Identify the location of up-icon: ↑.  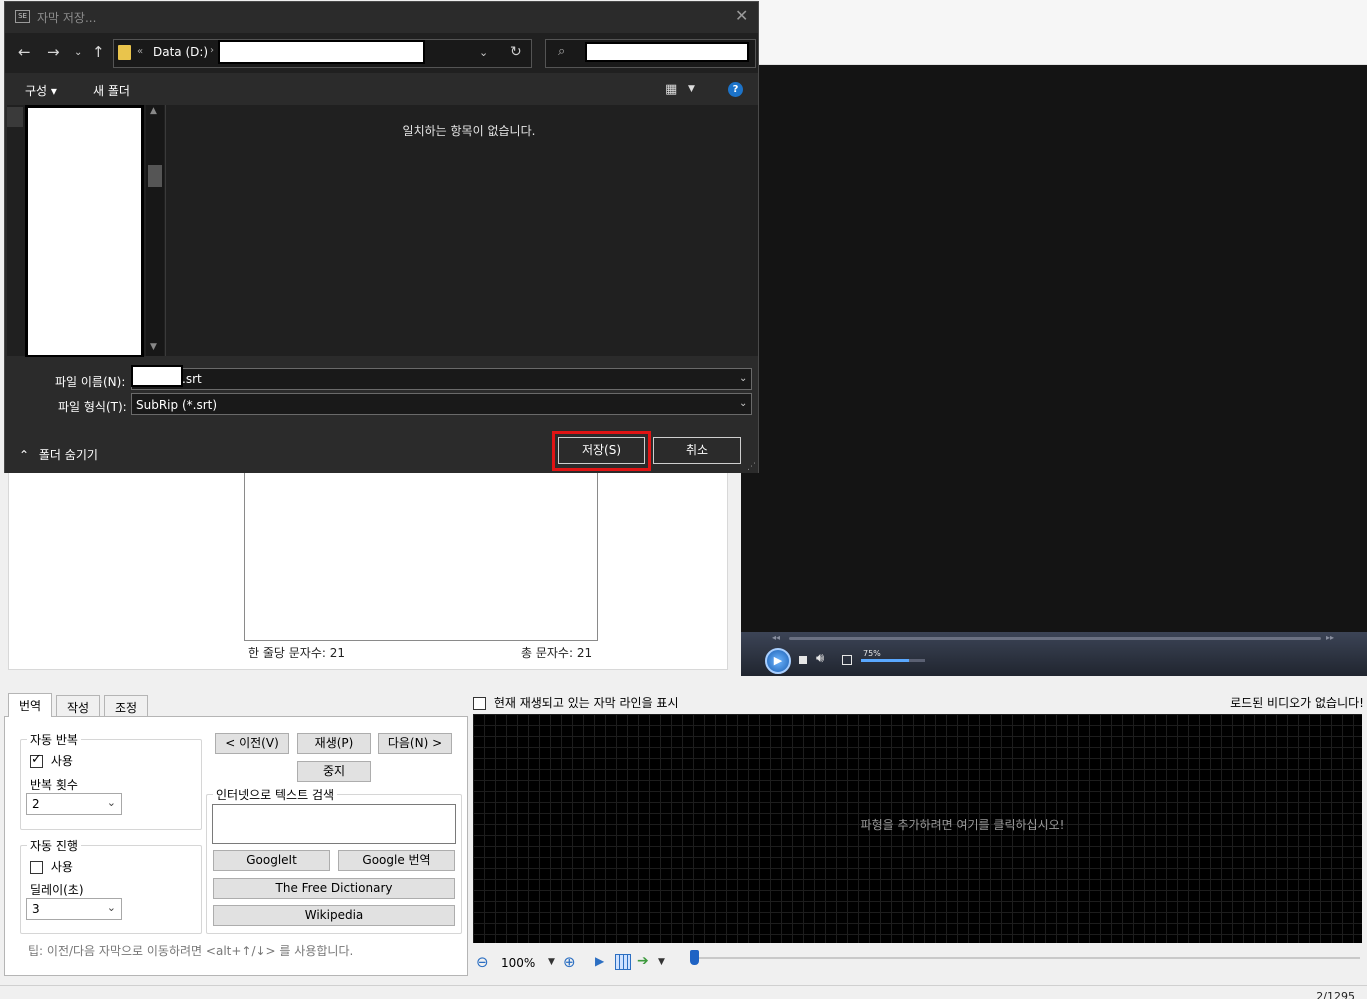
(98, 52).